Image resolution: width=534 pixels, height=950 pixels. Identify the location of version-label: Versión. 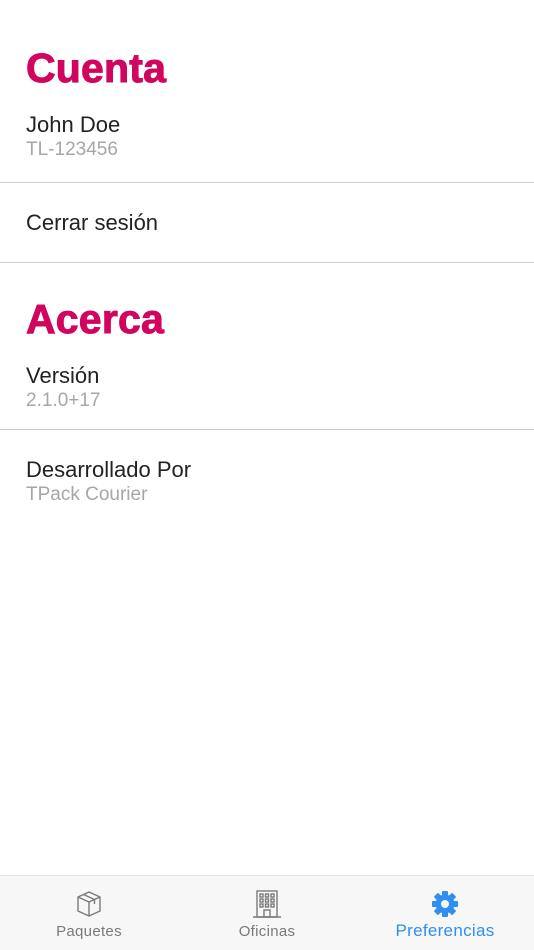
(63, 375).